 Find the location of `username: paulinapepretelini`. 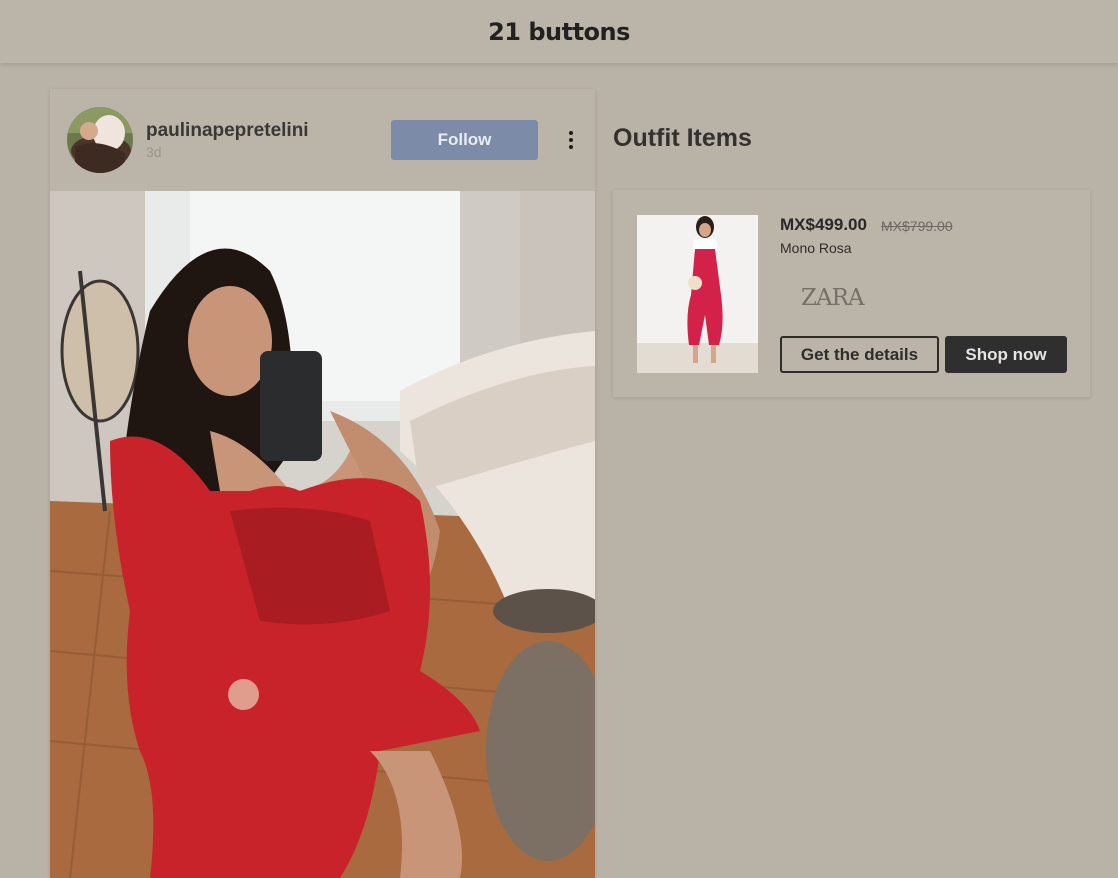

username: paulinapepretelini is located at coordinates (227, 131).